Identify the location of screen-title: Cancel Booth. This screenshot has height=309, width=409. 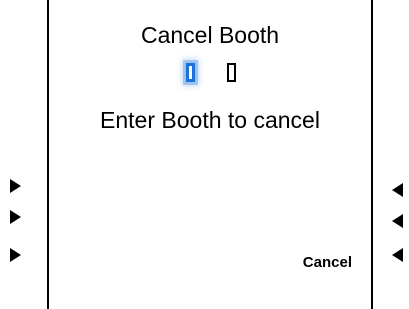
(210, 35).